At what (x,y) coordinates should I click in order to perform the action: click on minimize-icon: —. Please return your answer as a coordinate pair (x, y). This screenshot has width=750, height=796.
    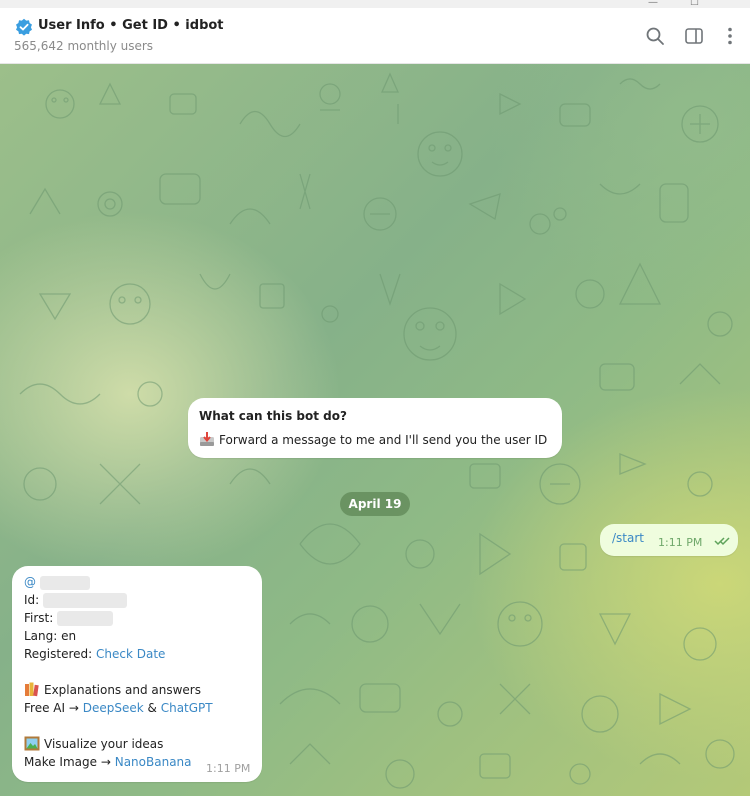
    Looking at the image, I should click on (655, 4).